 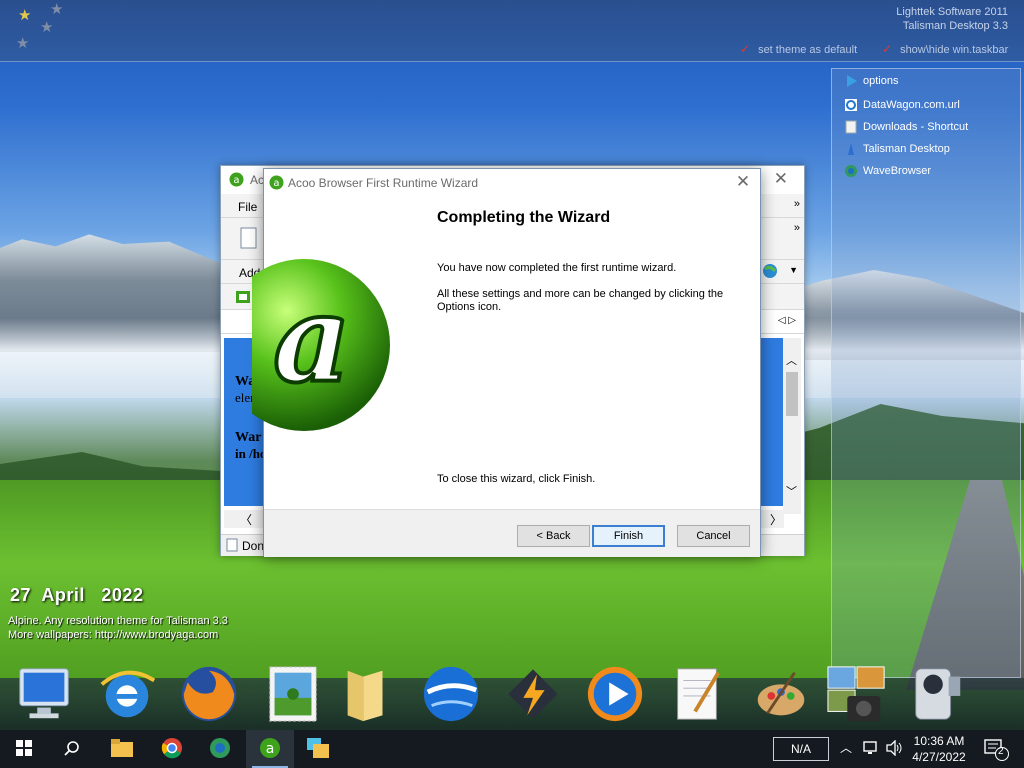 I want to click on side-item-datawagon: DataWagon.com.url, so click(x=902, y=105).